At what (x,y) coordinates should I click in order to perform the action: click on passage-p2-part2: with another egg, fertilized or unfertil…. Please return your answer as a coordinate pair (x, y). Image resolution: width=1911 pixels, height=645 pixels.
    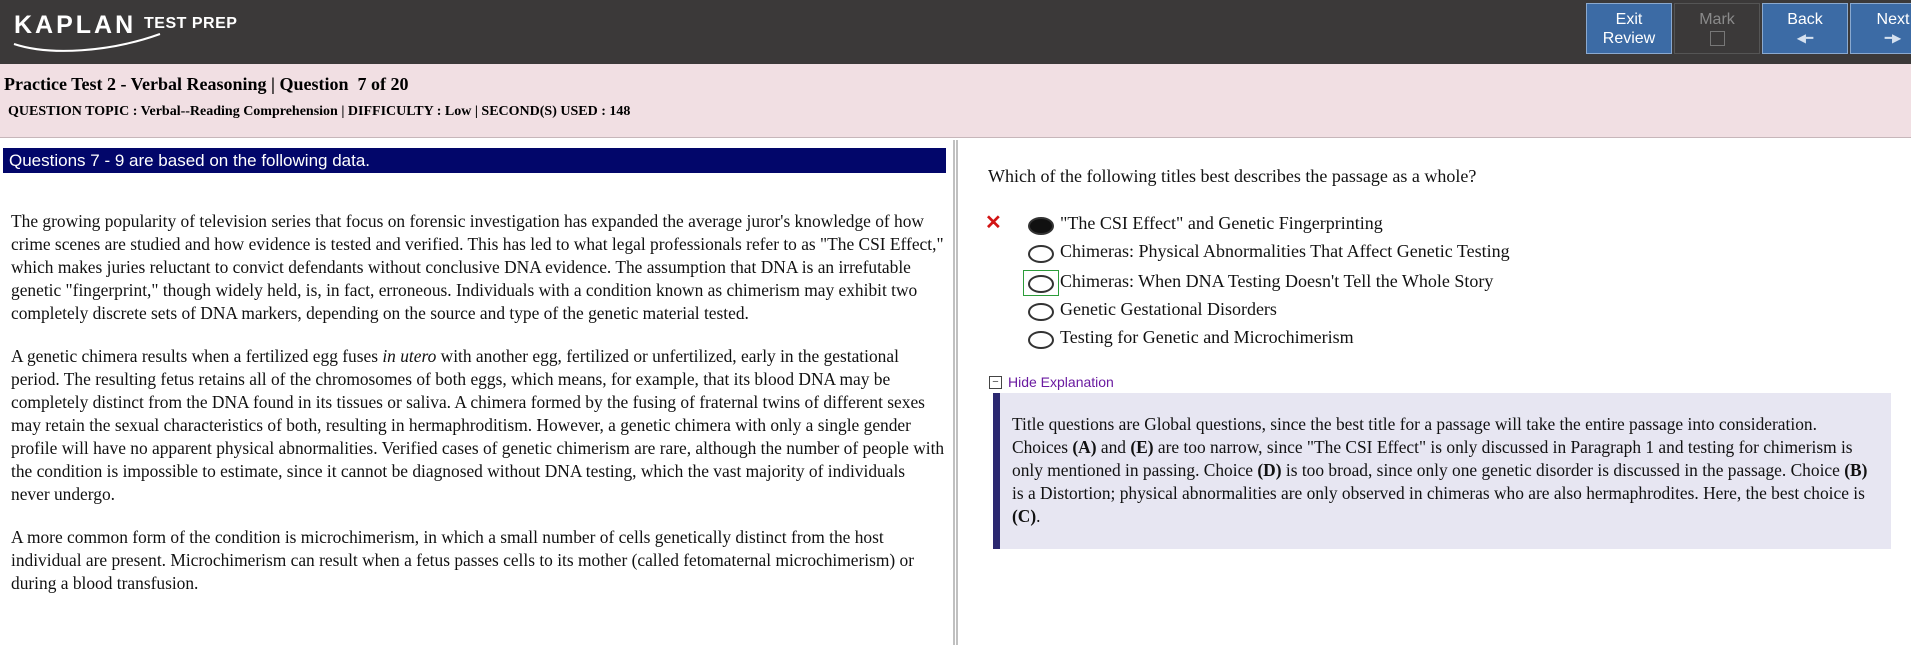
    Looking at the image, I should click on (478, 425).